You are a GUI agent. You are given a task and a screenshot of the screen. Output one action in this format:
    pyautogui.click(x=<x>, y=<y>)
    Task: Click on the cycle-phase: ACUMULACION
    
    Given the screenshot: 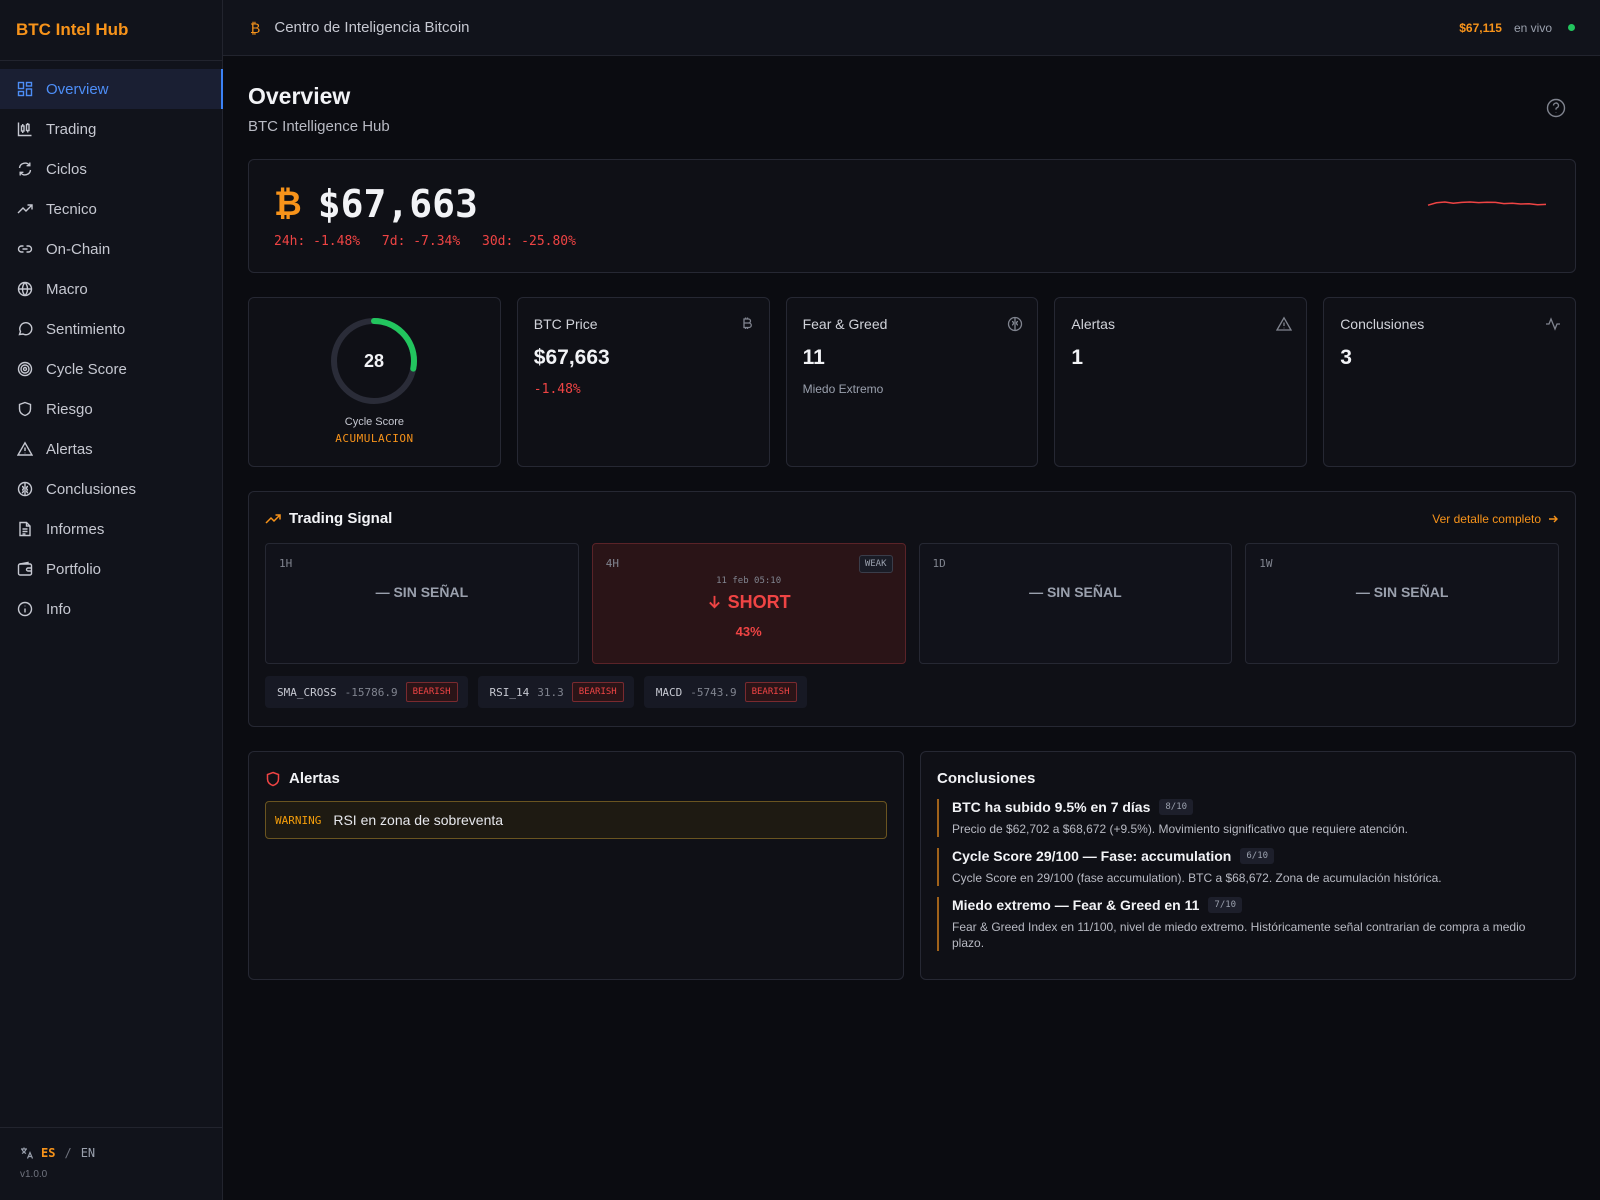 What is the action you would take?
    pyautogui.click(x=374, y=438)
    